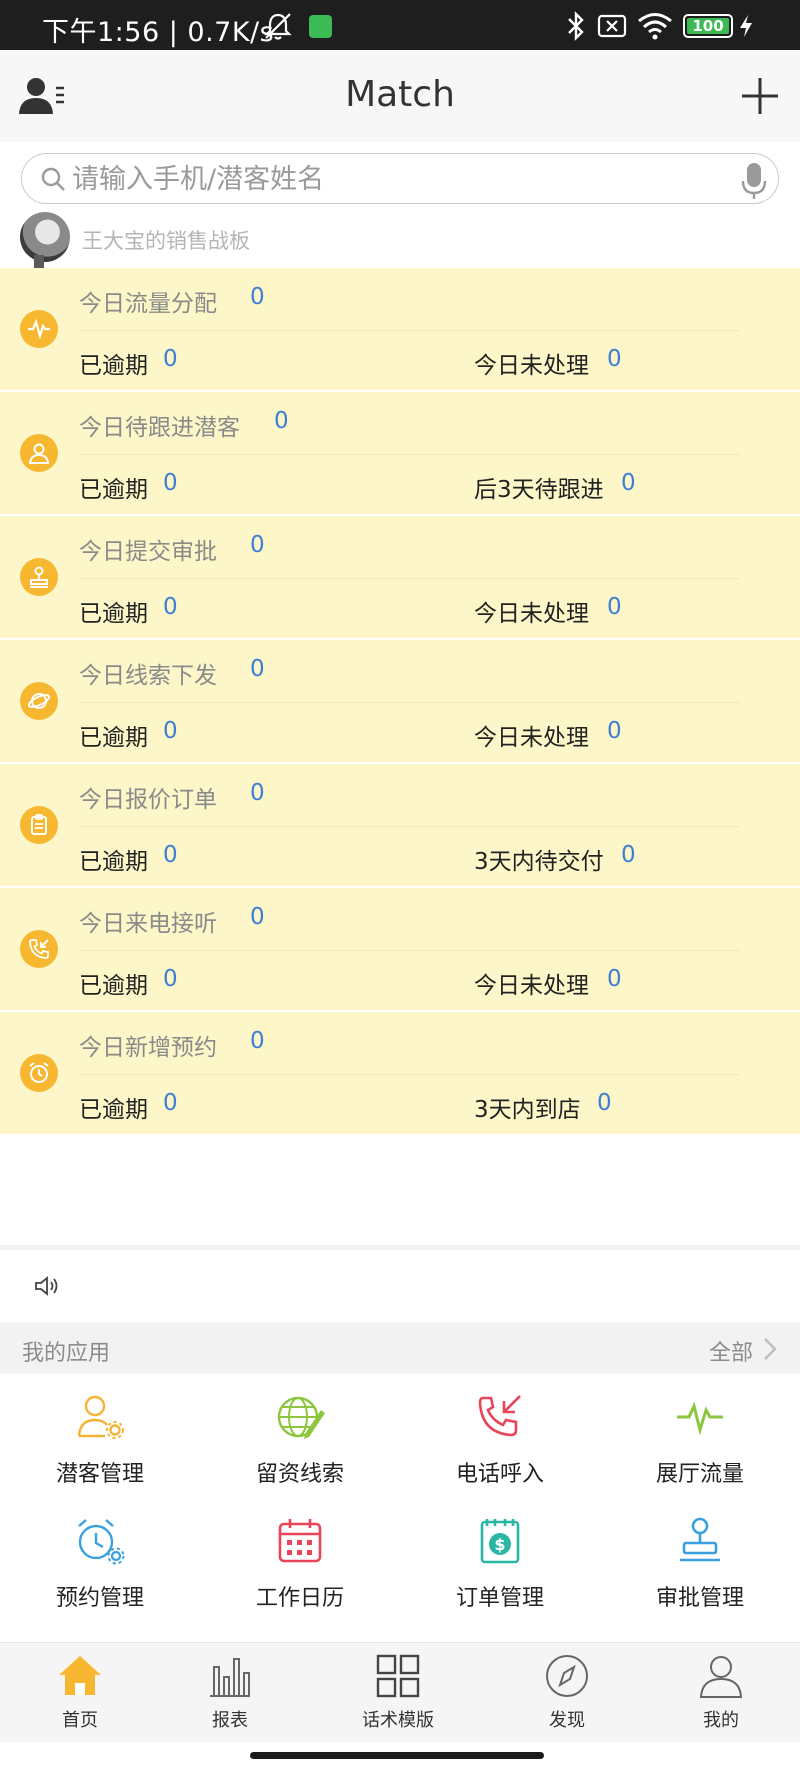 This screenshot has height=1778, width=800. Describe the element at coordinates (398, 1676) in the screenshot. I see `grid-icon` at that location.